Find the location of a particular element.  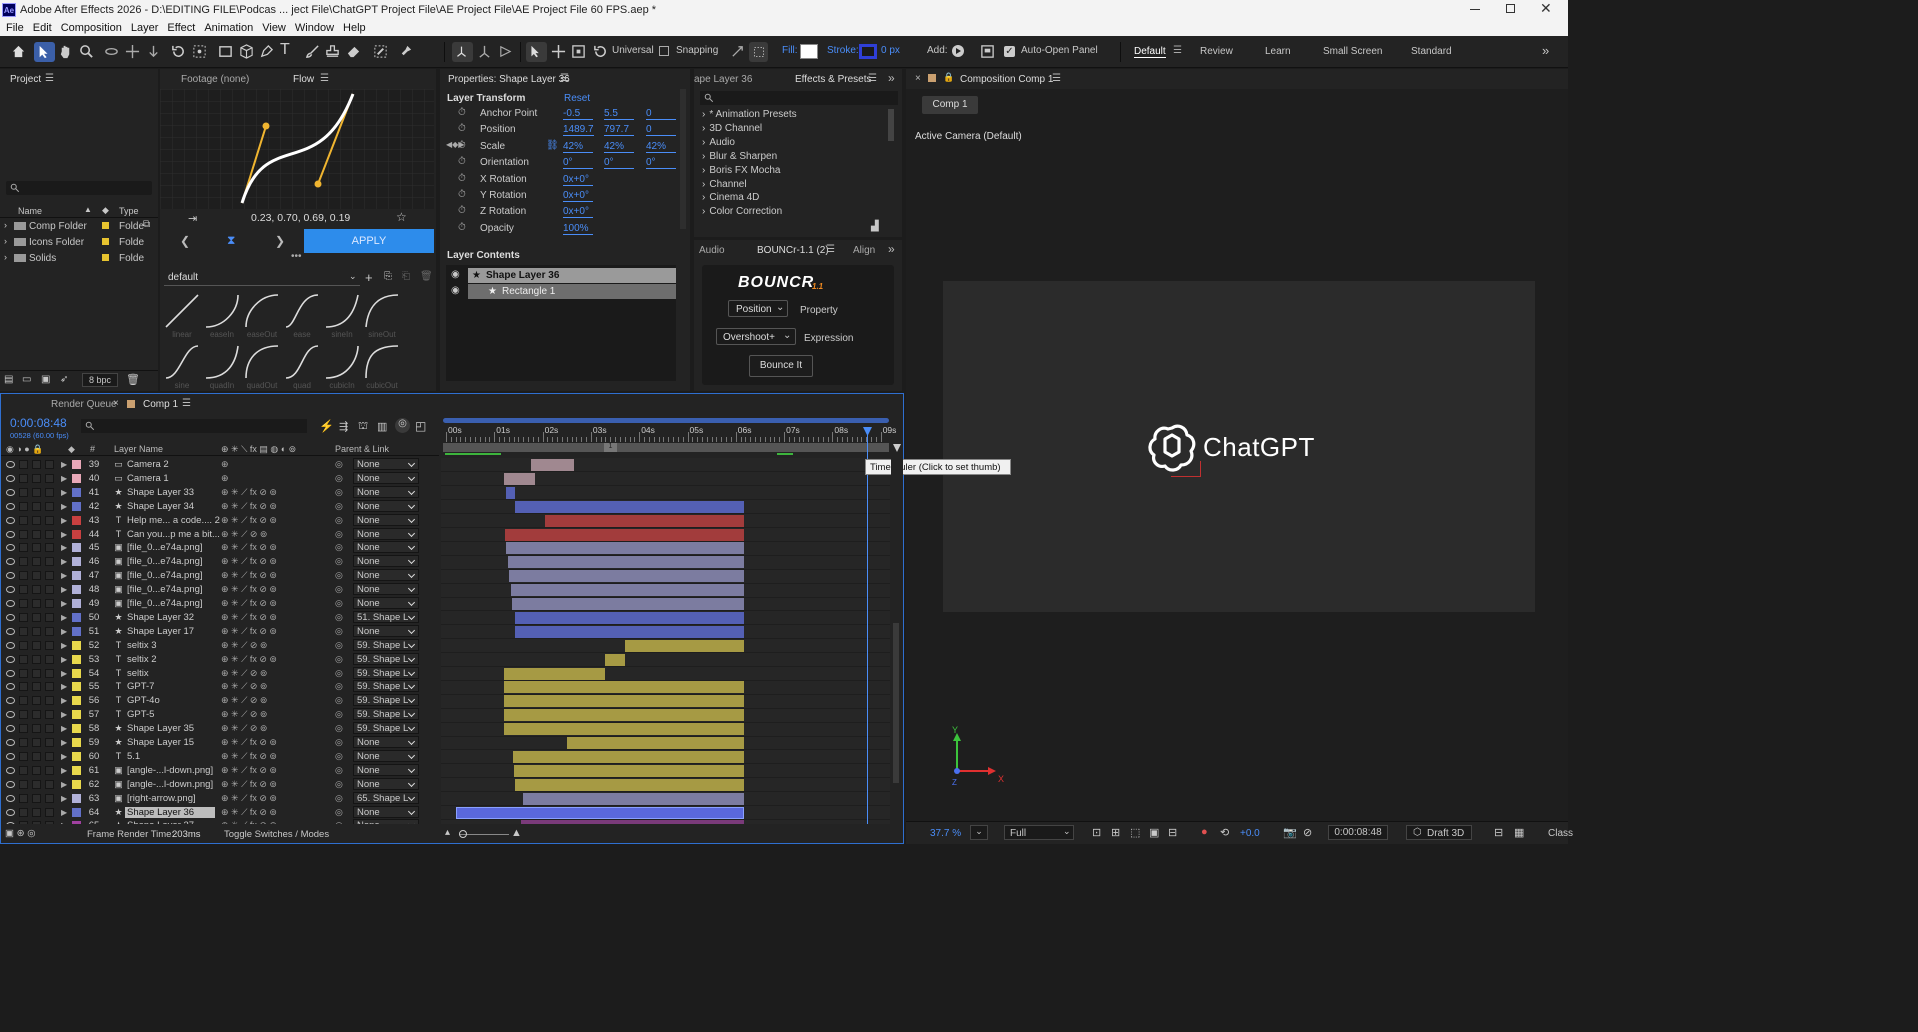

pan-tool-icon is located at coordinates (132, 51).